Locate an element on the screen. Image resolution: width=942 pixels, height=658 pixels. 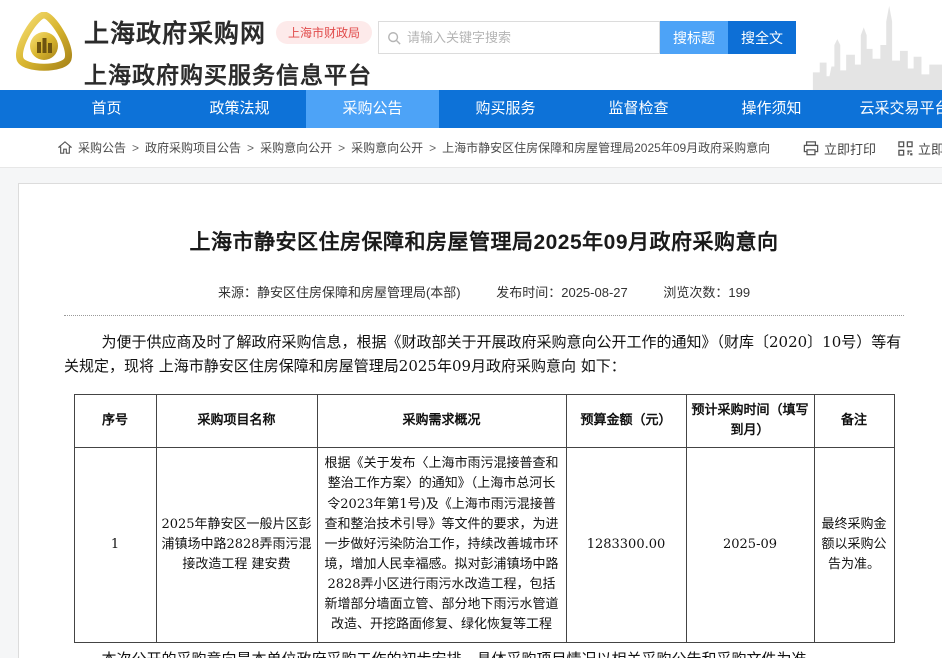
finance-bureau-badge: 上海市财政局 is located at coordinates (324, 32).